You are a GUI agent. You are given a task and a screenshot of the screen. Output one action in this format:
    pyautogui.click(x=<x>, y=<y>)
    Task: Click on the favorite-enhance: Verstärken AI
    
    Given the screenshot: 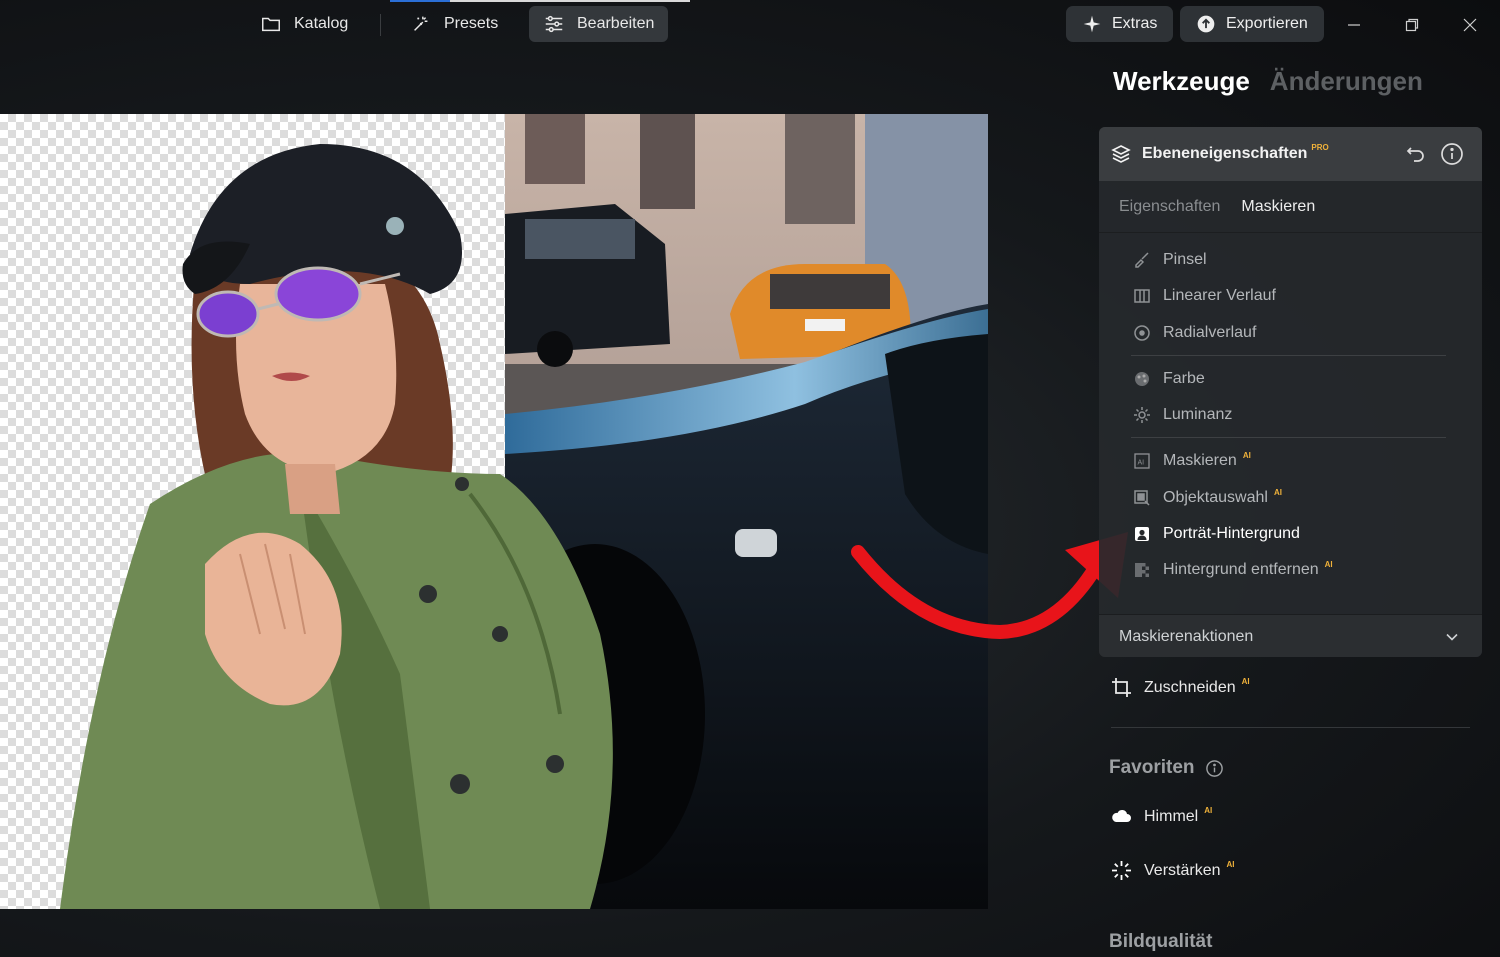 What is the action you would take?
    pyautogui.click(x=1172, y=870)
    